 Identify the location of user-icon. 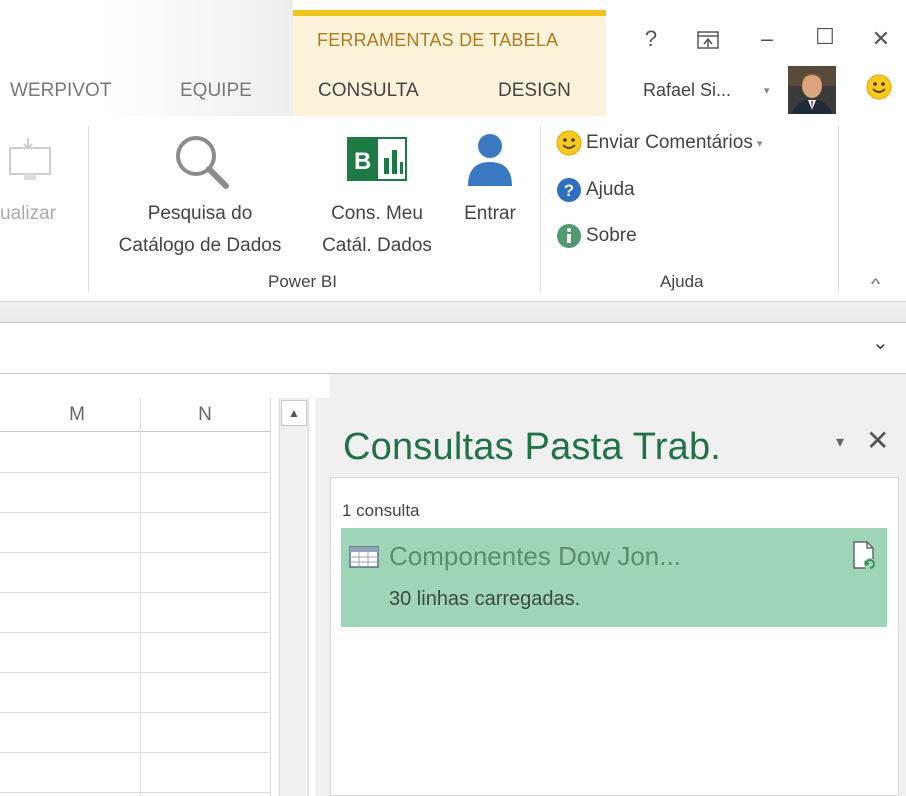
(490, 160).